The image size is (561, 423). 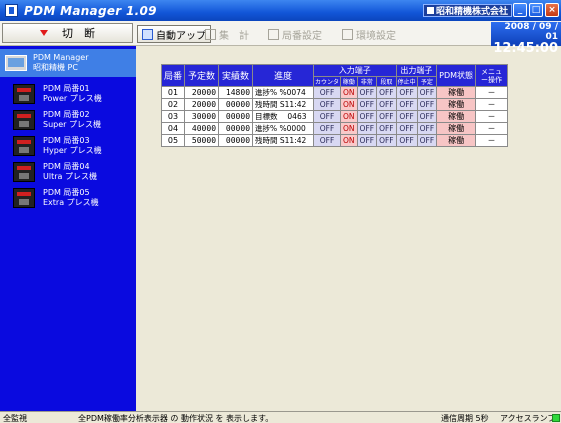 I want to click on summary-button: 集 計, so click(x=227, y=34).